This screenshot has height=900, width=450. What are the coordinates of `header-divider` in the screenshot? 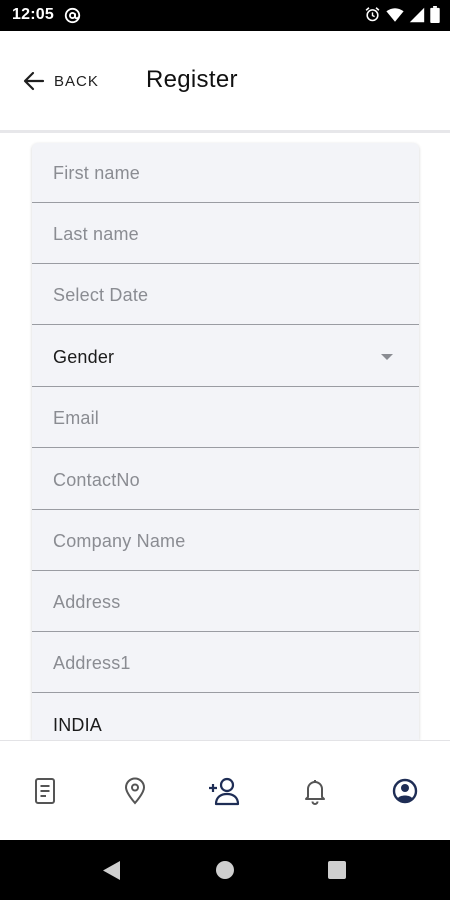 It's located at (225, 131).